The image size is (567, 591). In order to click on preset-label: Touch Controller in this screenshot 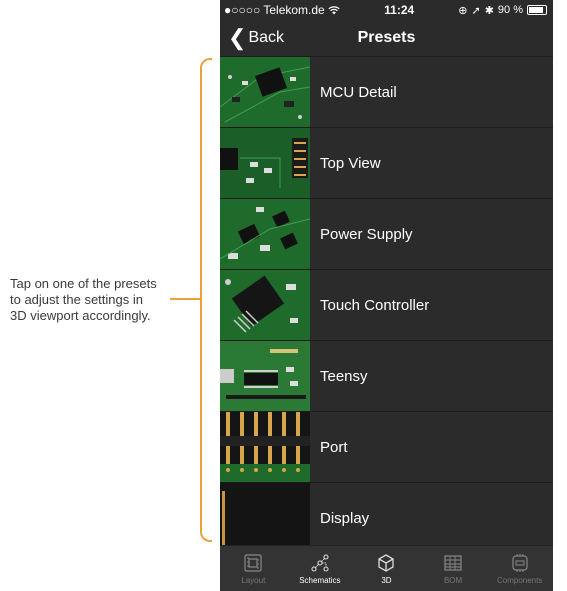, I will do `click(375, 305)`.